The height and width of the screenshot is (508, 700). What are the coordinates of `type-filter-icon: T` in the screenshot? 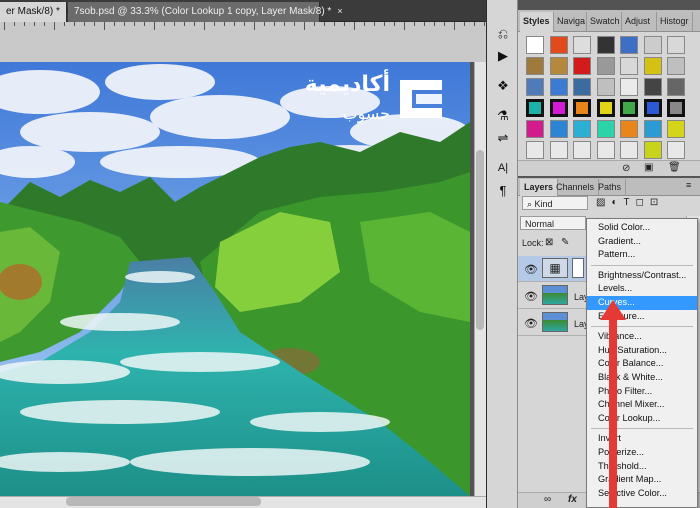 It's located at (627, 203).